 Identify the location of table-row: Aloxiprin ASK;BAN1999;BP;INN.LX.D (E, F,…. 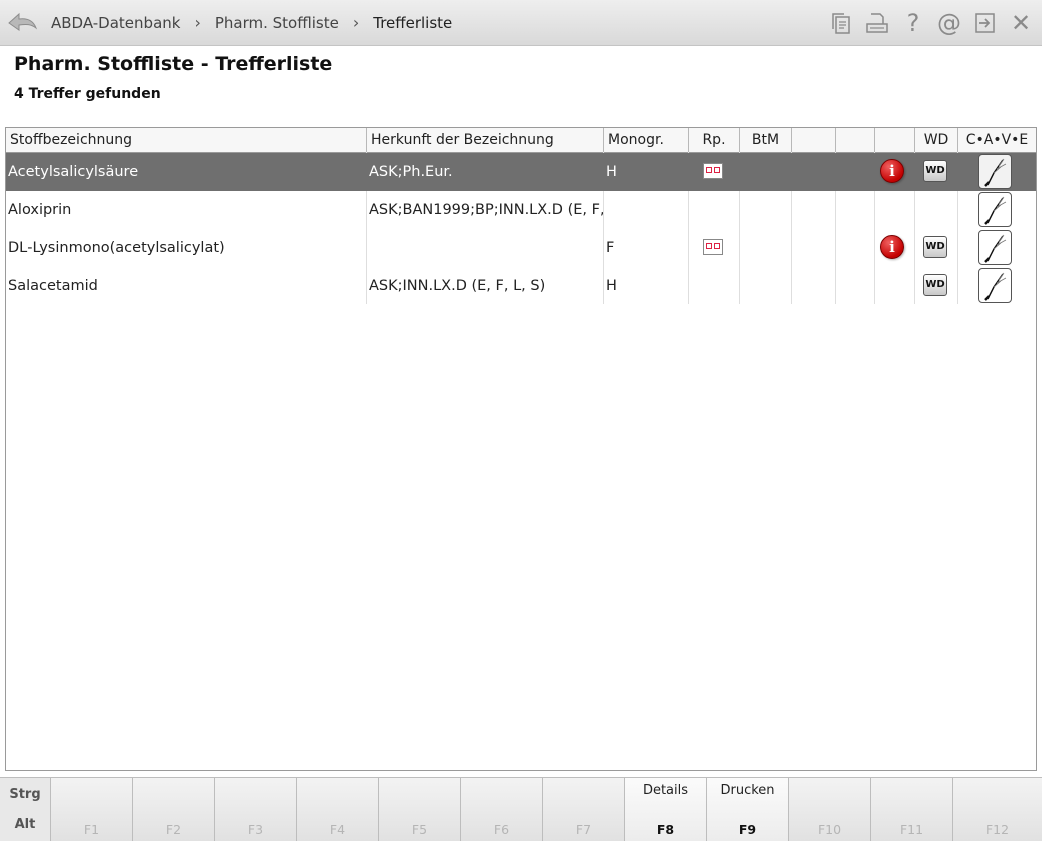
(521, 210).